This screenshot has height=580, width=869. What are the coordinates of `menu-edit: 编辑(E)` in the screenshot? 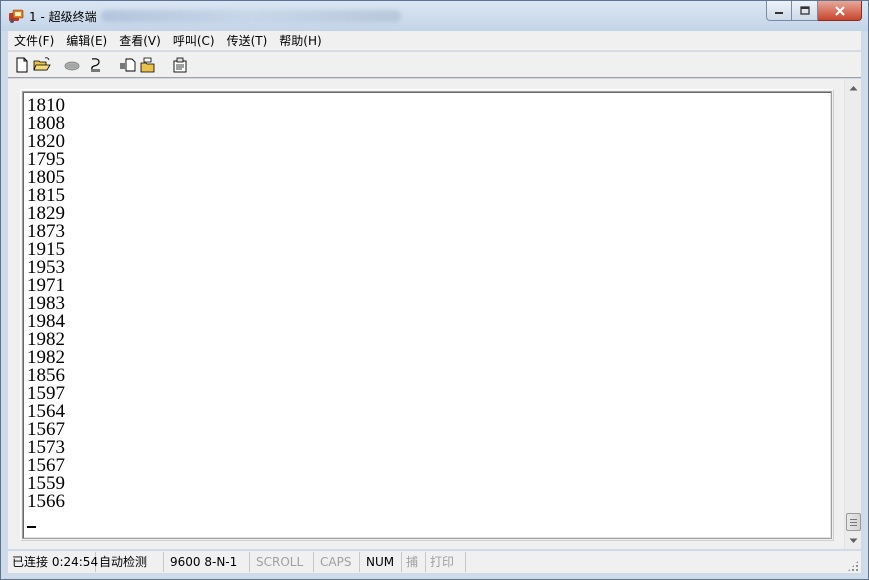 It's located at (86, 41).